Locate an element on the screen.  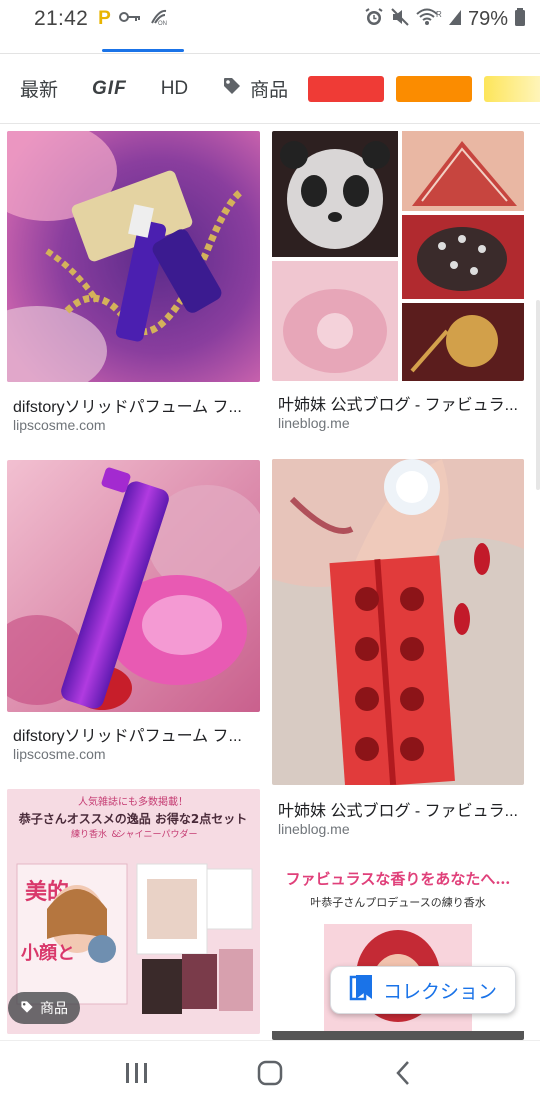
fabulous-sub-text: 叶恭子さんプロデュースの練り香水 is located at coordinates (397, 902).